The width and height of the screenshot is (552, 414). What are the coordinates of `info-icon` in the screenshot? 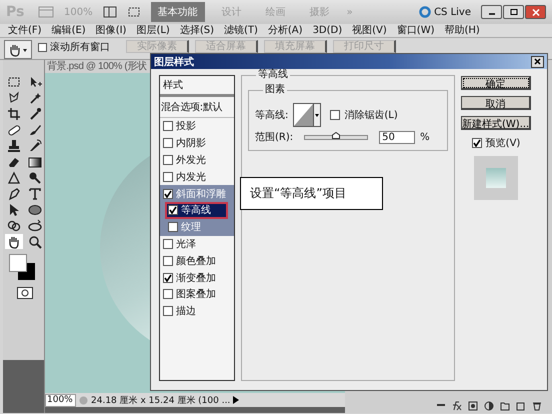 It's located at (83, 400).